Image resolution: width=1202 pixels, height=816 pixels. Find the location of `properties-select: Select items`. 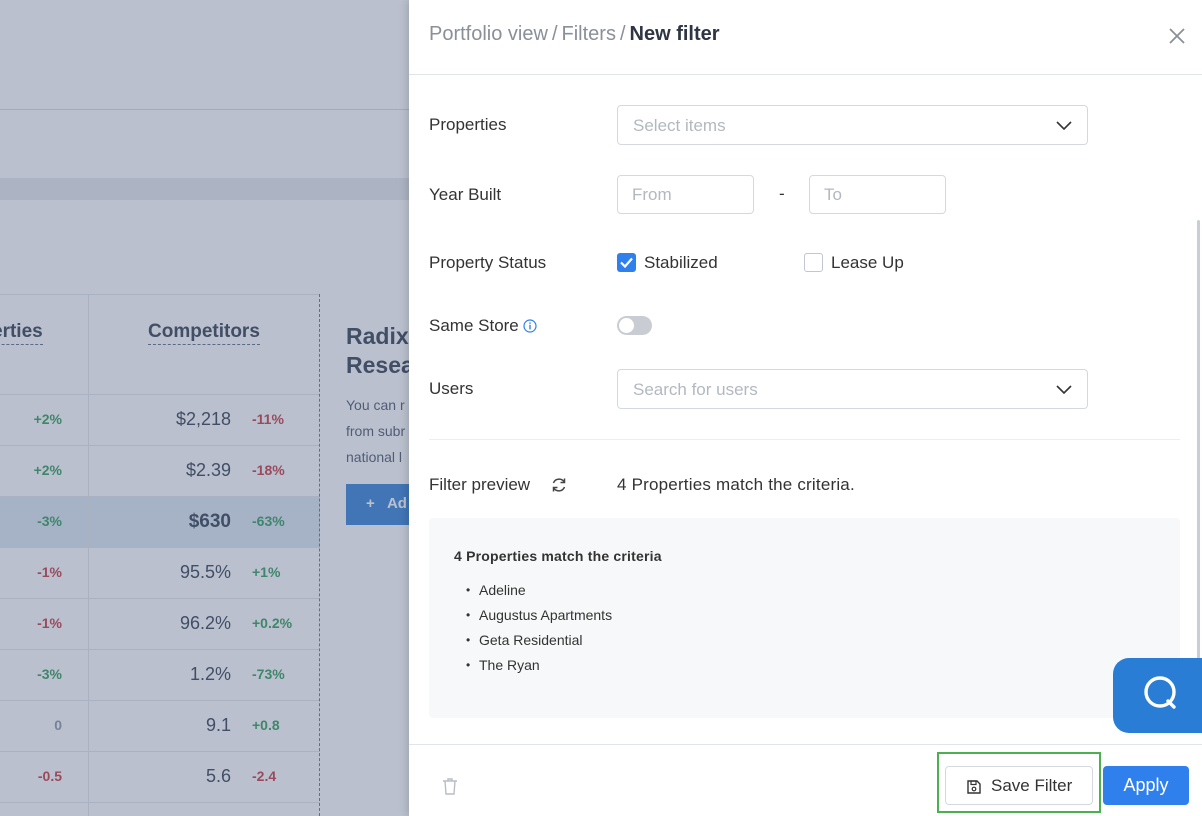

properties-select: Select items is located at coordinates (852, 125).